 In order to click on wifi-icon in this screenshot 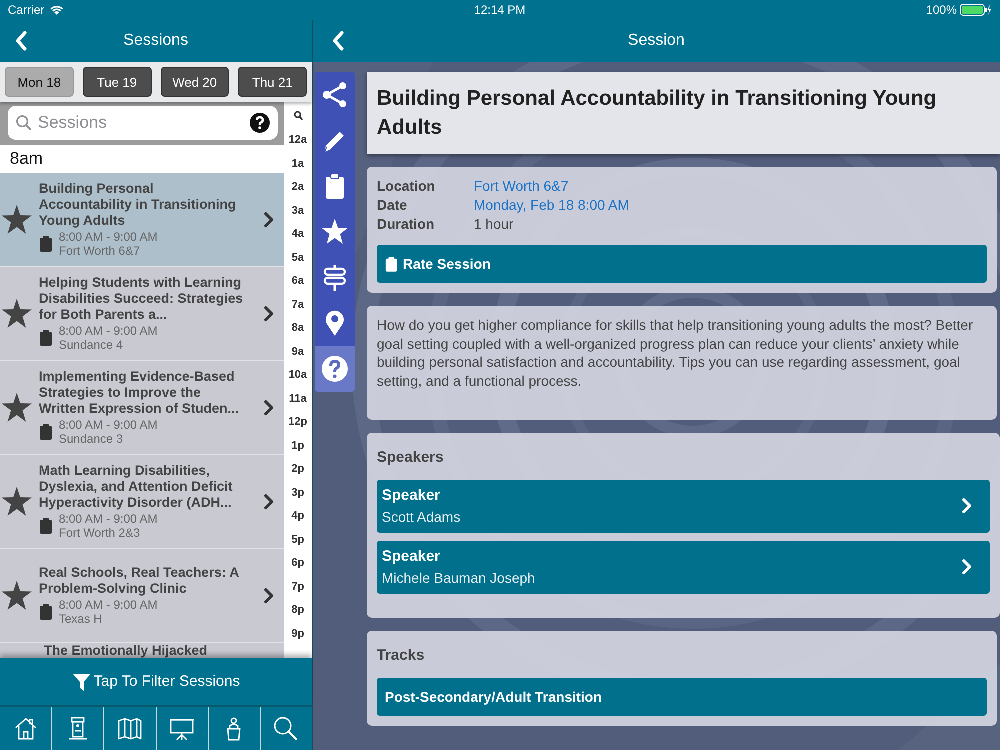, I will do `click(57, 10)`.